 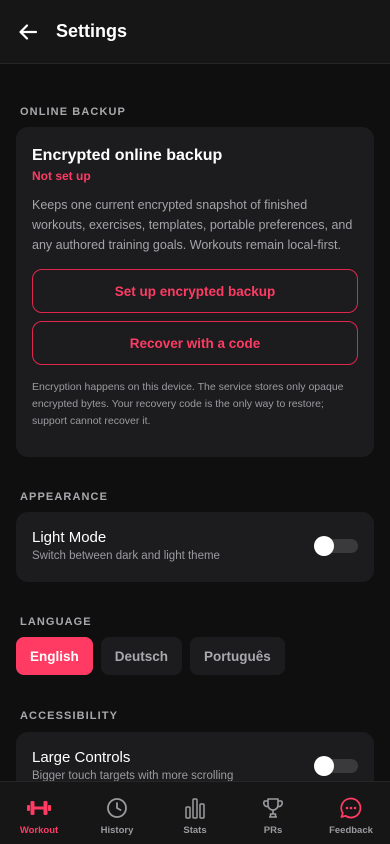 What do you see at coordinates (351, 830) in the screenshot?
I see `tab-label: Feedback` at bounding box center [351, 830].